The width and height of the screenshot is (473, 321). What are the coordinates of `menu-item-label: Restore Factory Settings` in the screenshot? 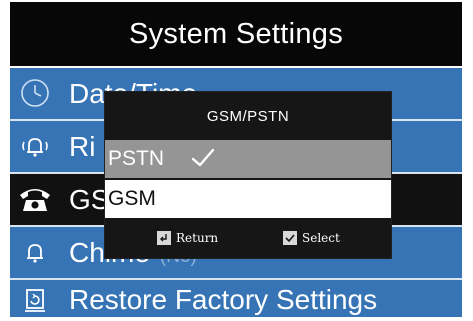 It's located at (223, 299).